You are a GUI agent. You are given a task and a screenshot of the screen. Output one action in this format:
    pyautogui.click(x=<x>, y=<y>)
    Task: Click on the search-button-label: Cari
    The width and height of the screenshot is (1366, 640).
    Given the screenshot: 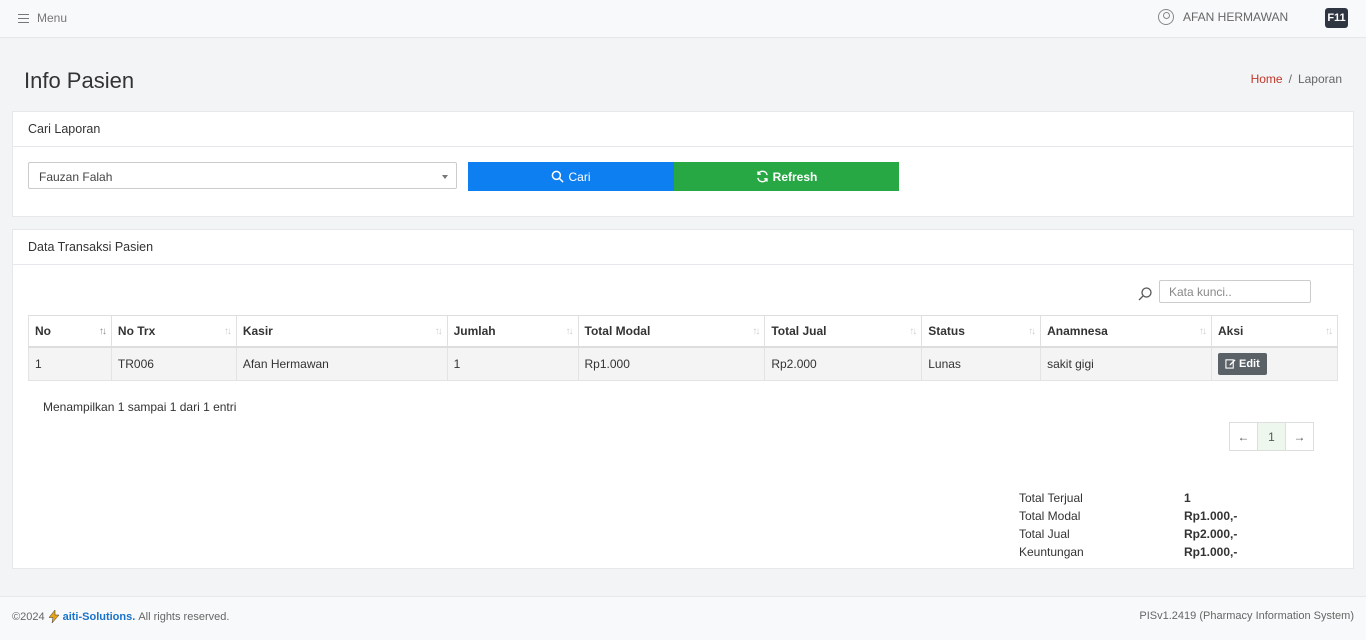 What is the action you would take?
    pyautogui.click(x=579, y=176)
    